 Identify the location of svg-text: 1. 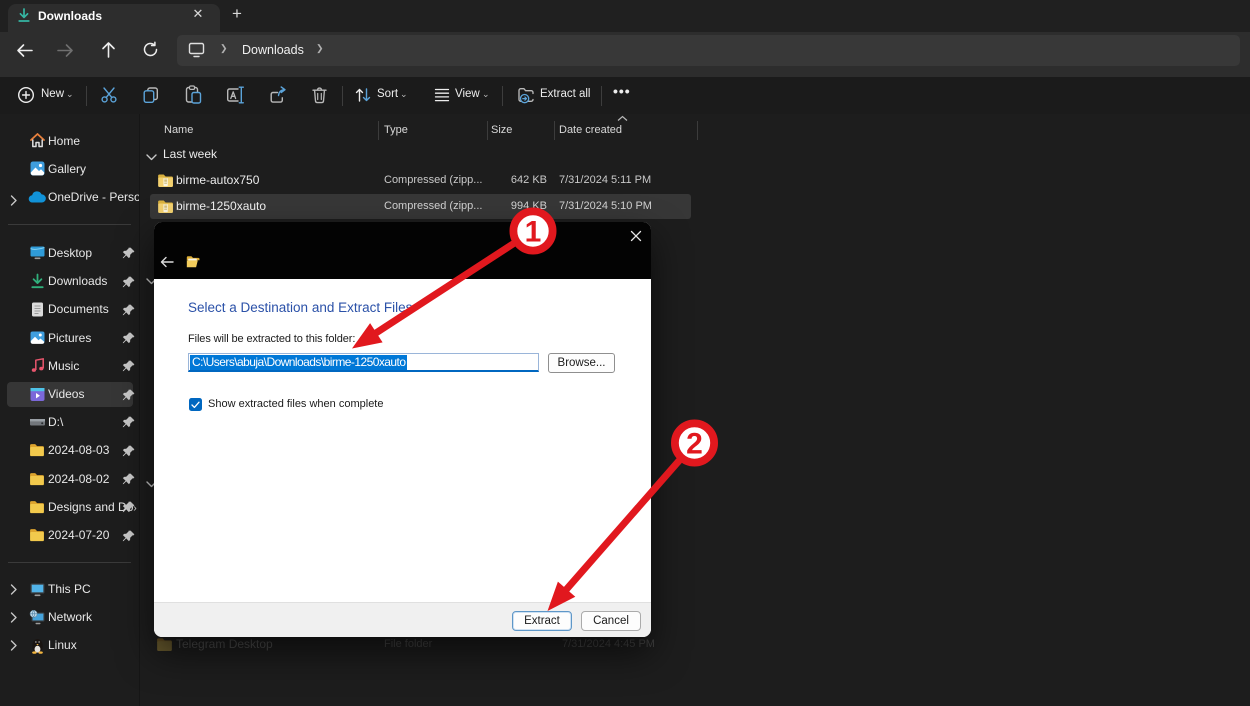
(533, 232).